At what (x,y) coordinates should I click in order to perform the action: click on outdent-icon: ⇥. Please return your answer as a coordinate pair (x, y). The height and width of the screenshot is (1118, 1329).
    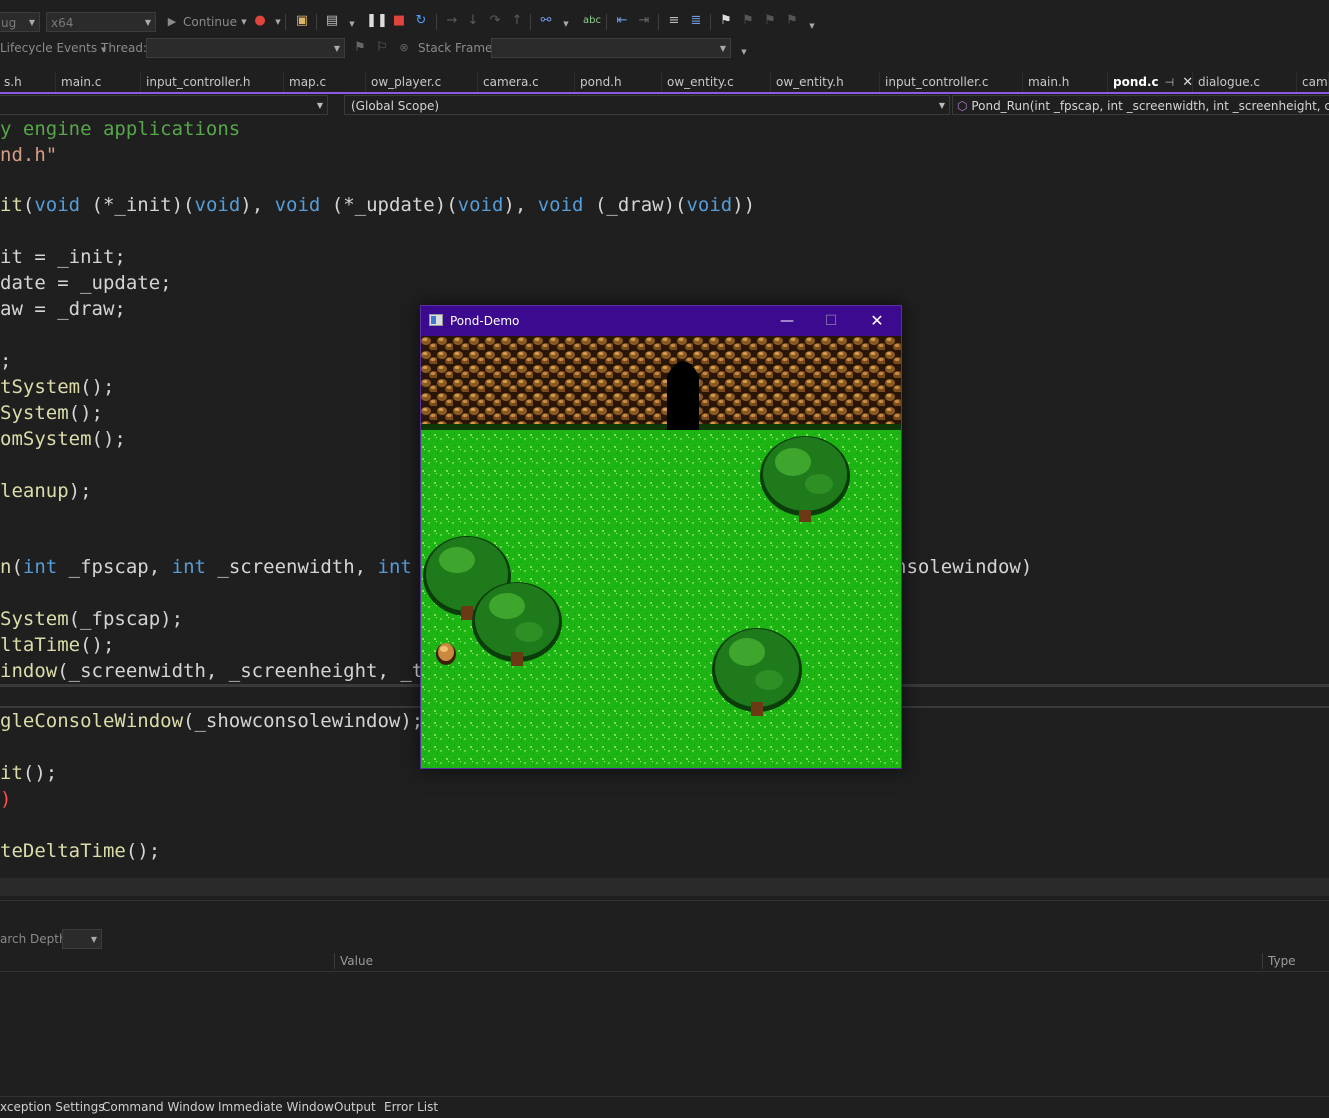
    Looking at the image, I should click on (644, 21).